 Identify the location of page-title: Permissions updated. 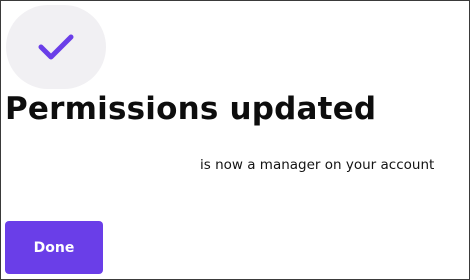
(191, 109).